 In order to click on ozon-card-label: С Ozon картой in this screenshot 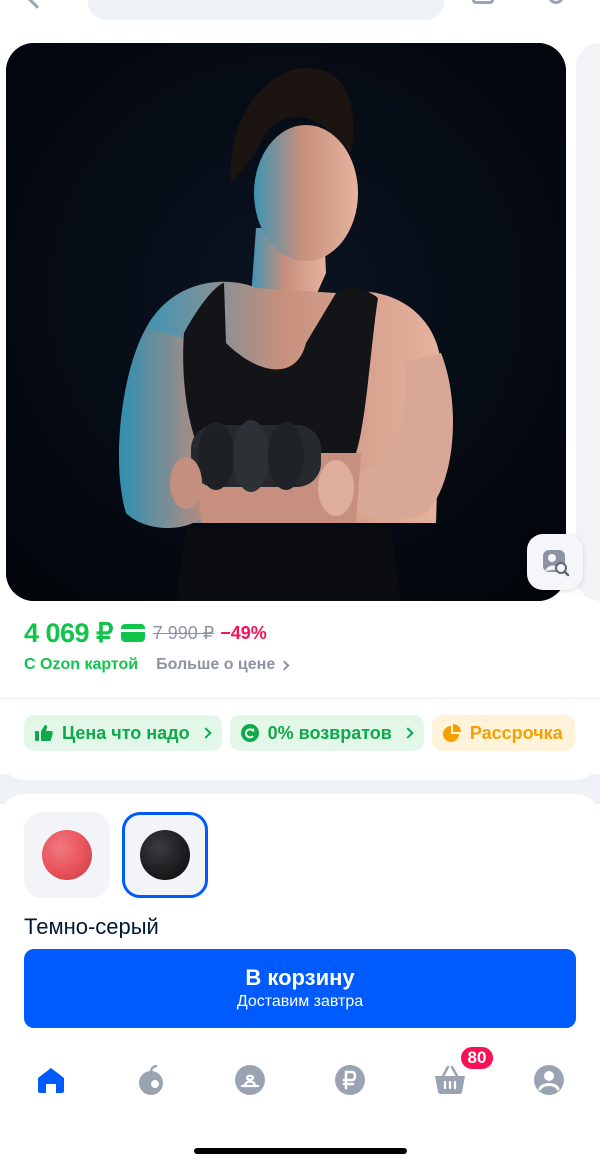, I will do `click(81, 665)`.